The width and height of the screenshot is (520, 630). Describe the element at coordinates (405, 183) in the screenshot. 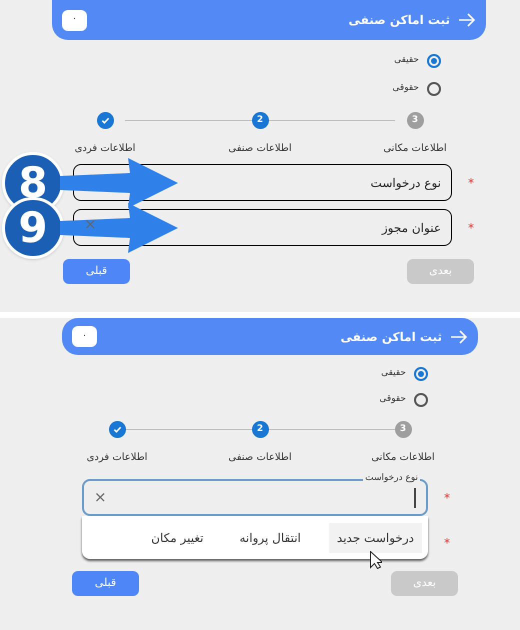

I see `field-label: نوع درخواست` at that location.